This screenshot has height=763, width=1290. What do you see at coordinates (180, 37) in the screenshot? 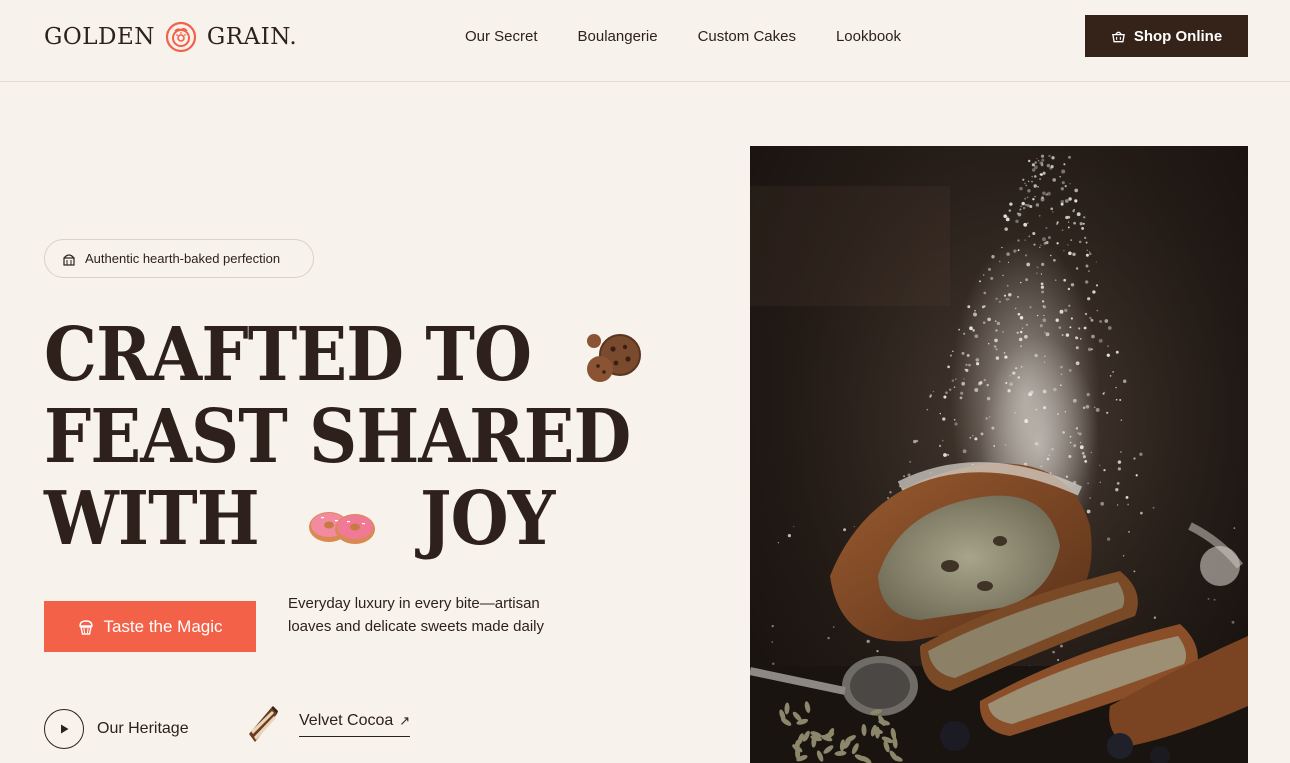
I see `donut-logo-icon` at bounding box center [180, 37].